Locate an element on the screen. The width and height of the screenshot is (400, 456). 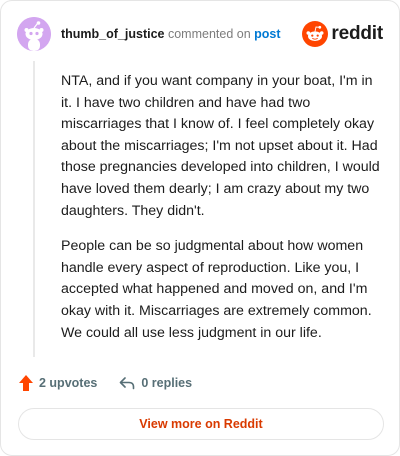
reply-count: 0 replies is located at coordinates (167, 383).